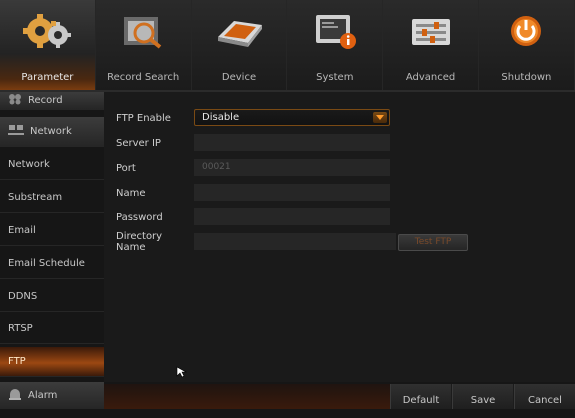 The image size is (575, 418). Describe the element at coordinates (143, 118) in the screenshot. I see `field-label: FTP Enable` at that location.